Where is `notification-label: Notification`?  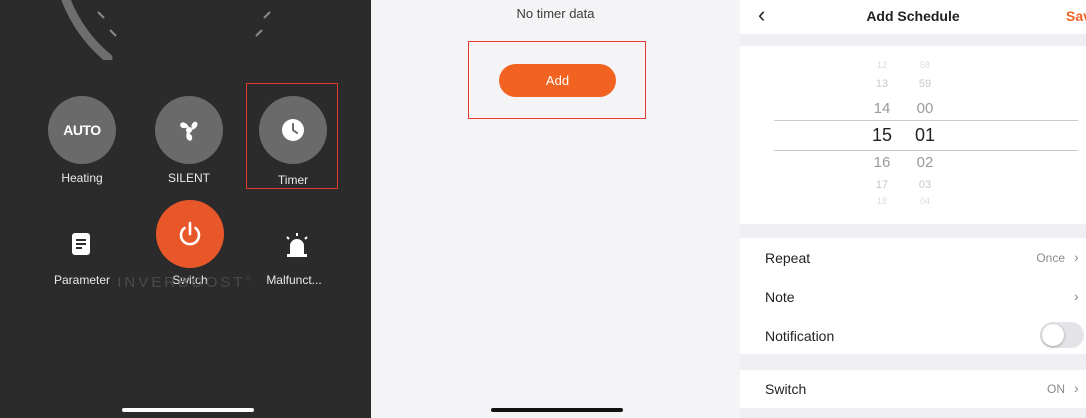 notification-label: Notification is located at coordinates (800, 336).